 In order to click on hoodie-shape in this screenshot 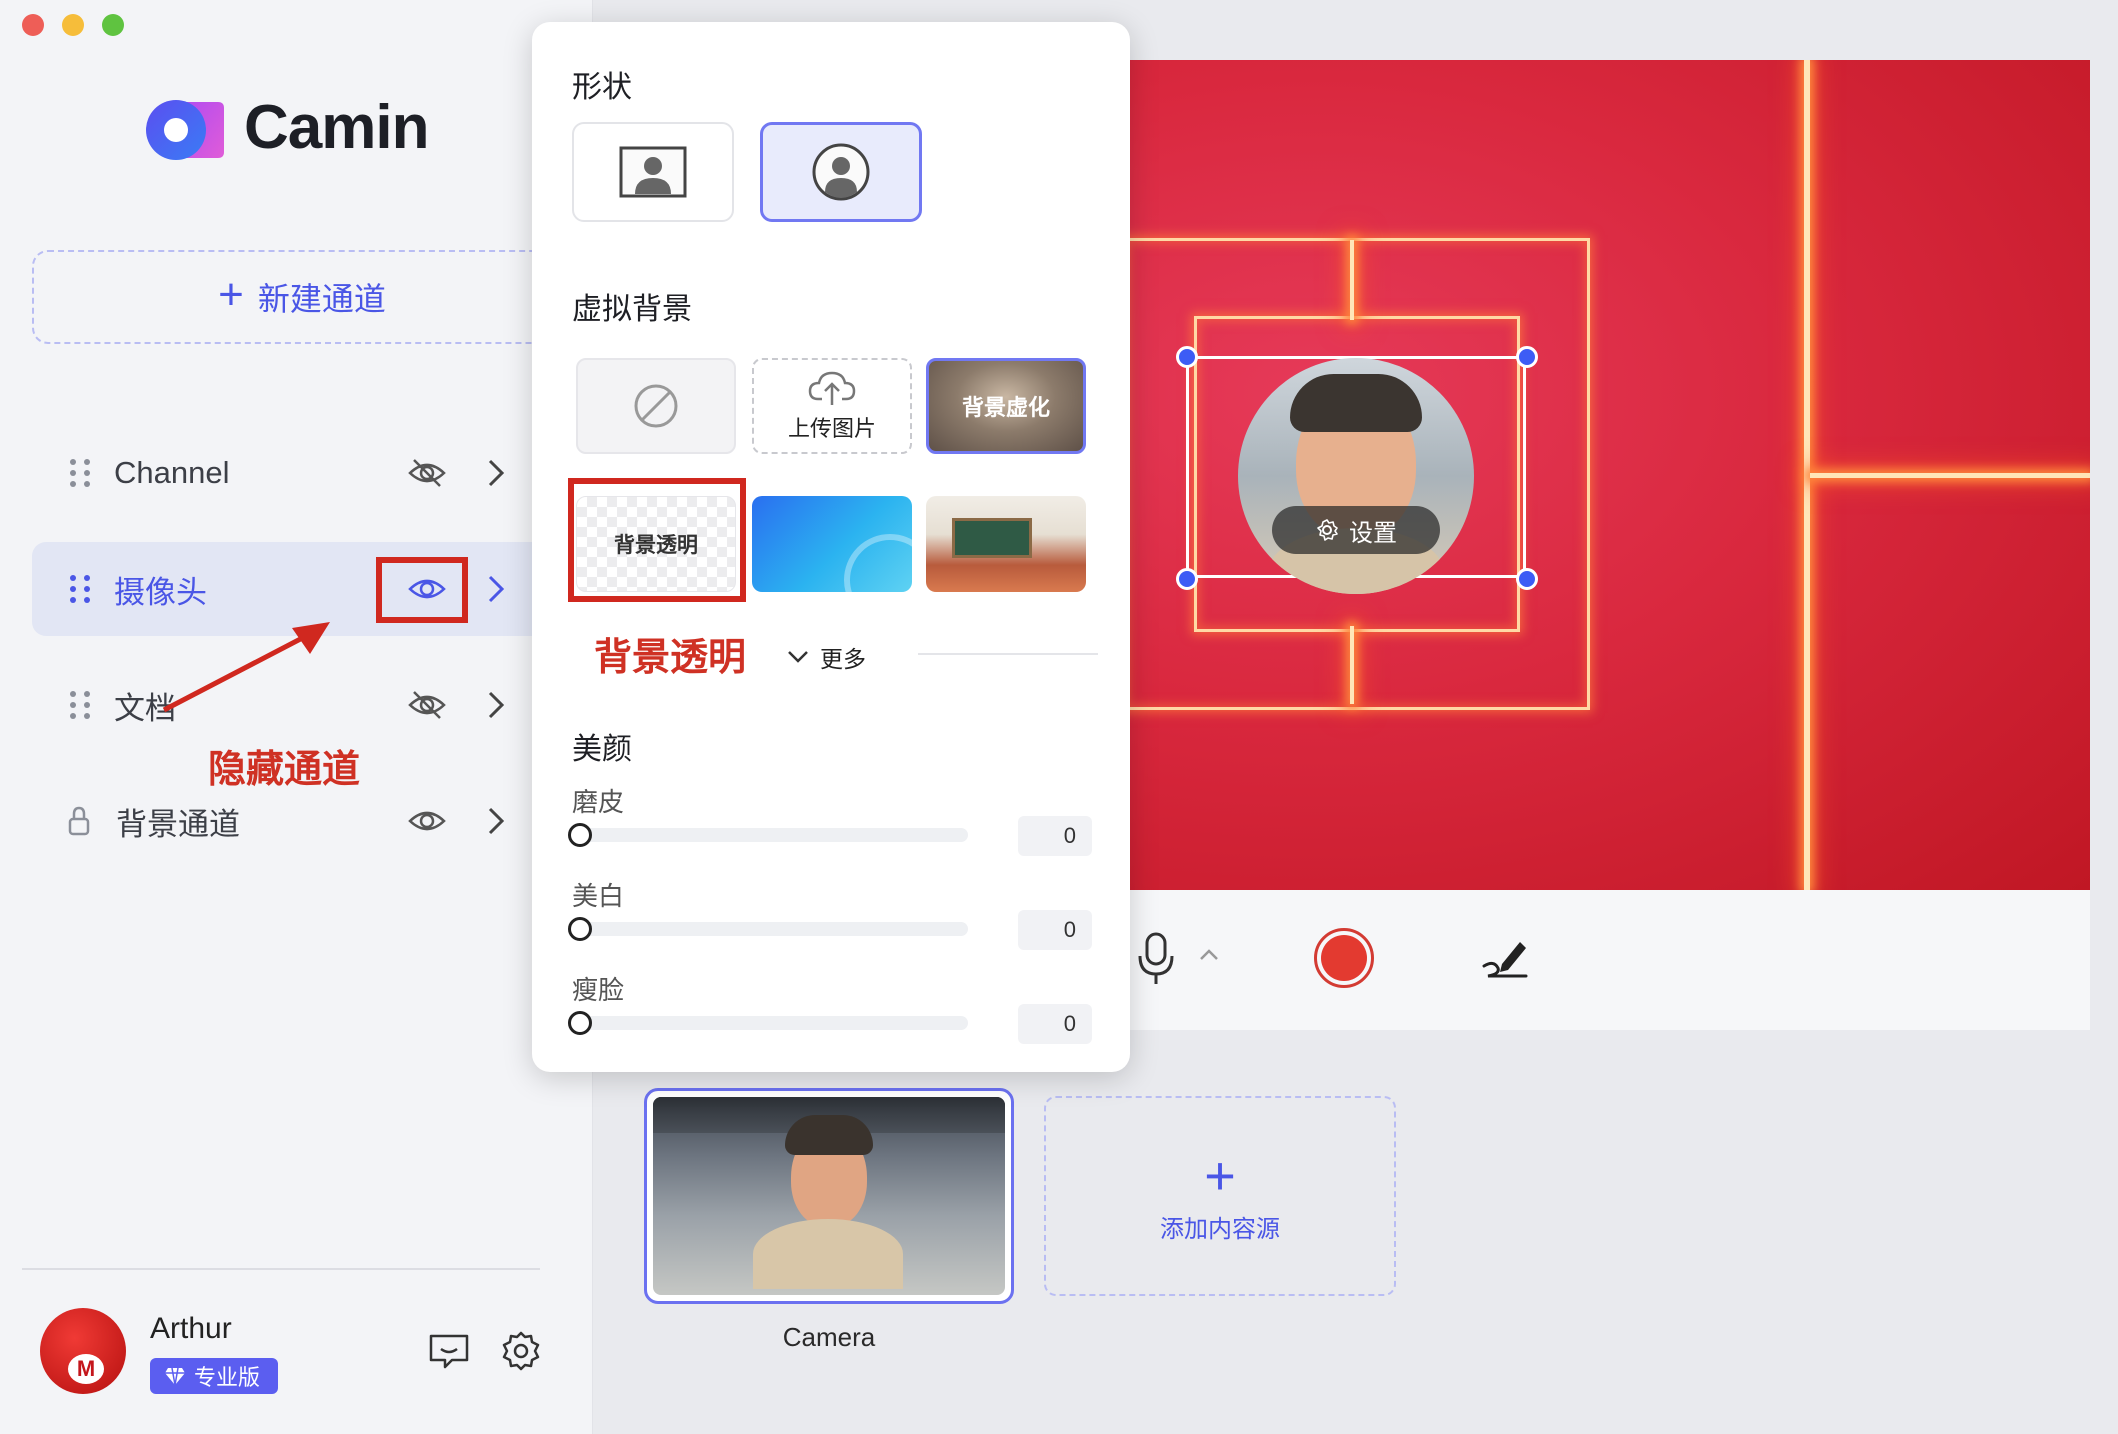, I will do `click(828, 1254)`.